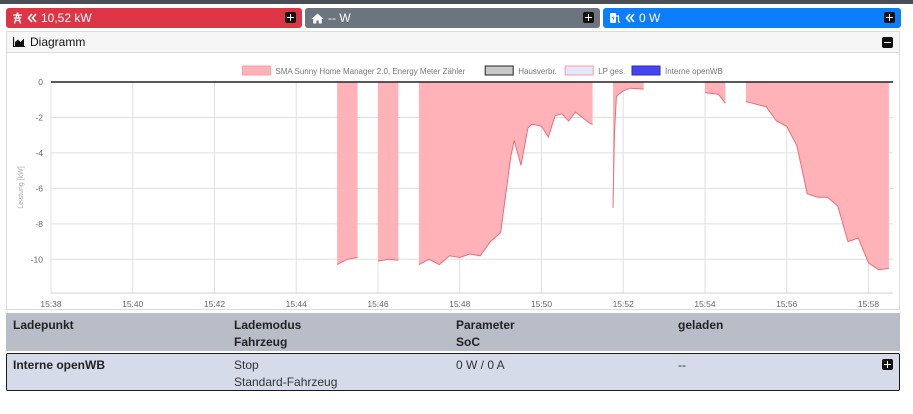  What do you see at coordinates (650, 18) in the screenshot?
I see `charge-point-power-value: 0 W` at bounding box center [650, 18].